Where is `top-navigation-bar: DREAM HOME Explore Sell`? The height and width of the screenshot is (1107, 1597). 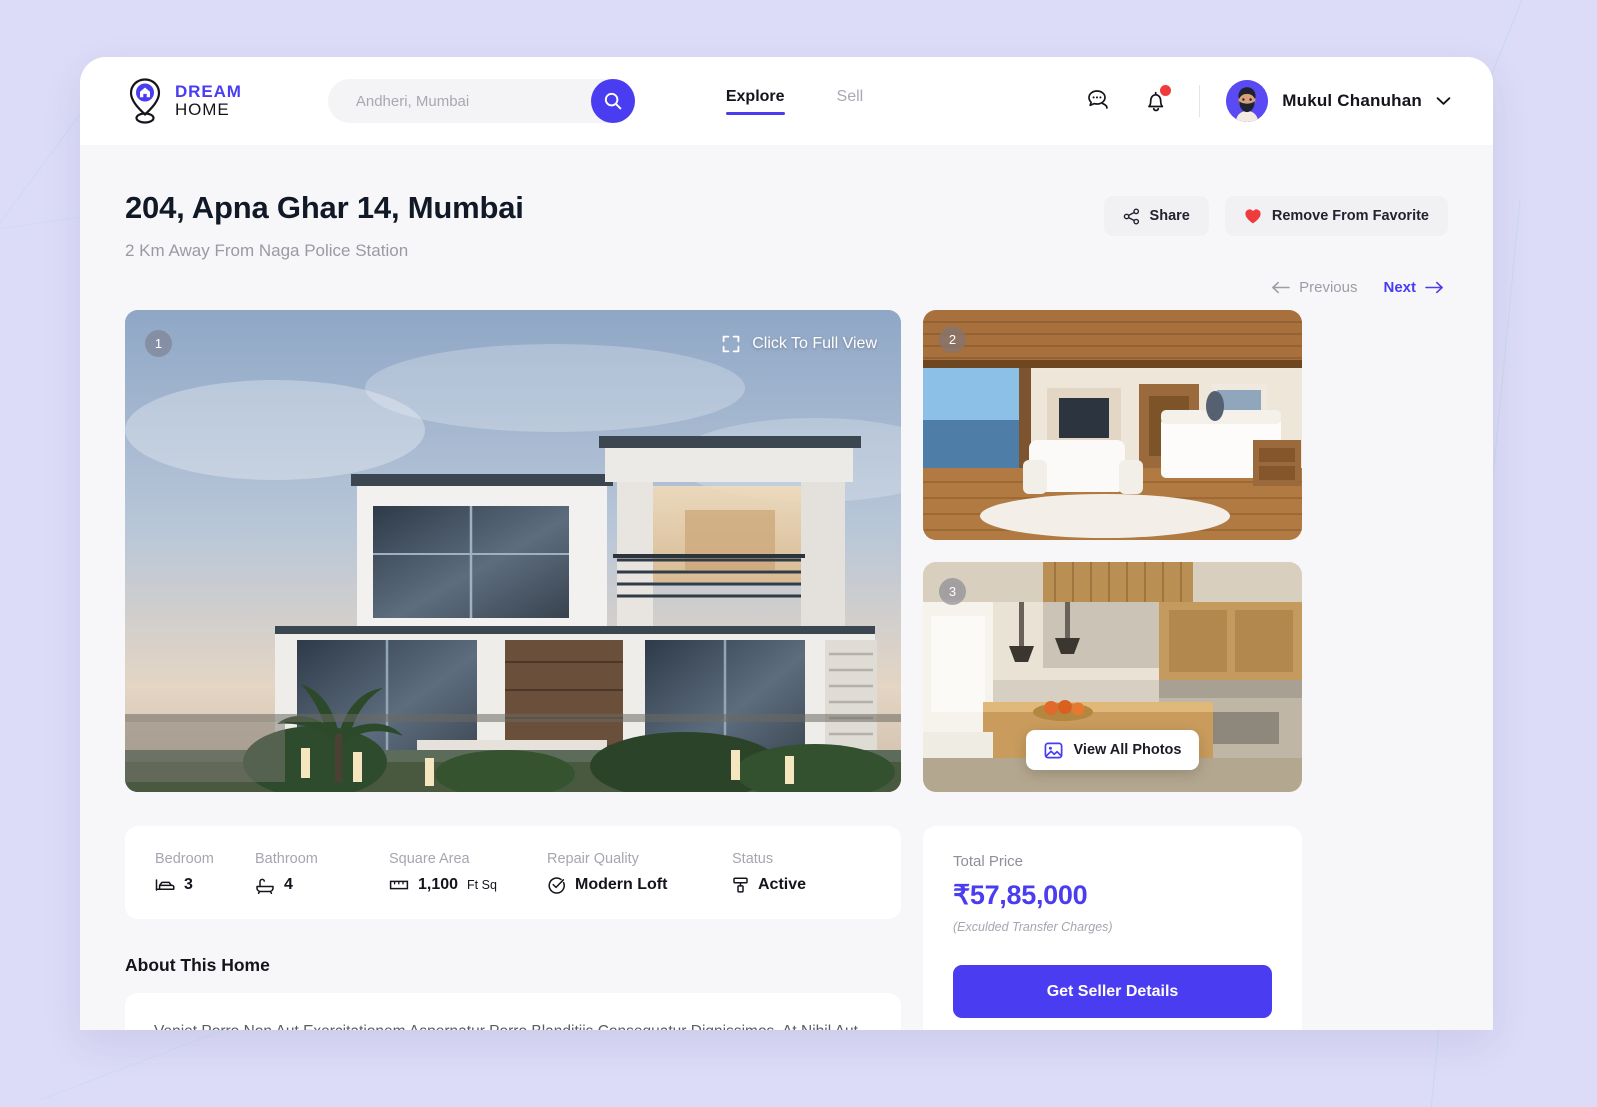 top-navigation-bar: DREAM HOME Explore Sell is located at coordinates (786, 101).